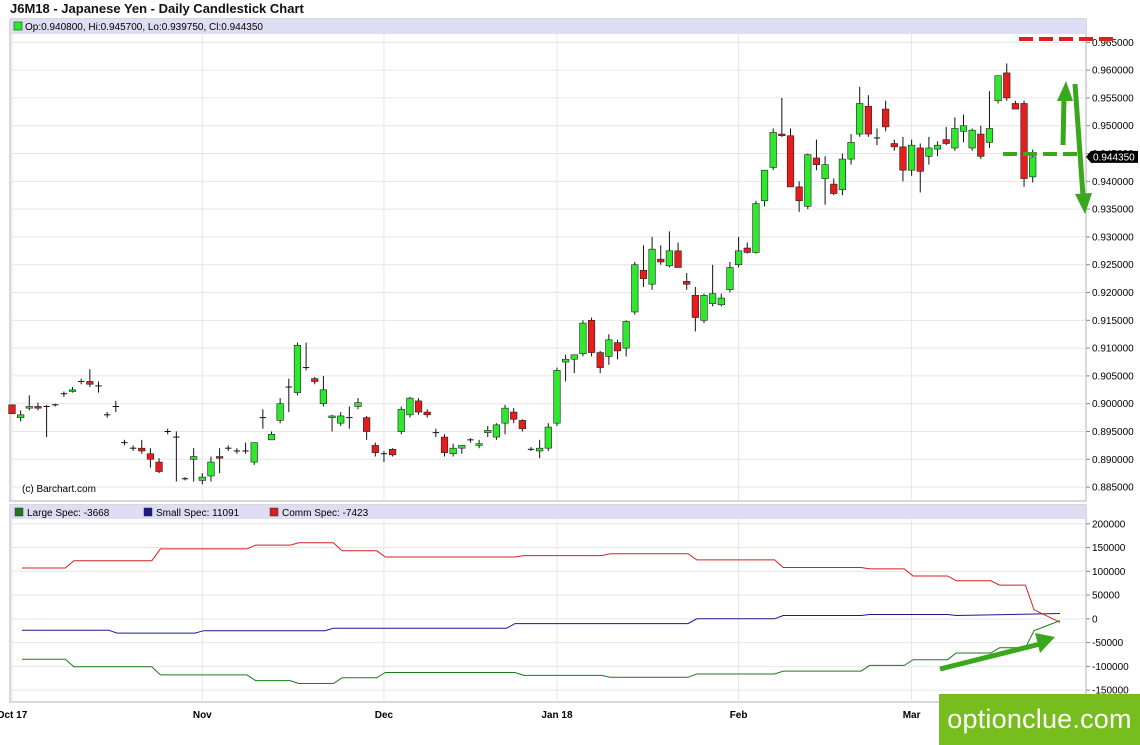 This screenshot has width=1140, height=745. Describe the element at coordinates (14, 715) in the screenshot. I see `x-tick-label: Oct 17` at that location.